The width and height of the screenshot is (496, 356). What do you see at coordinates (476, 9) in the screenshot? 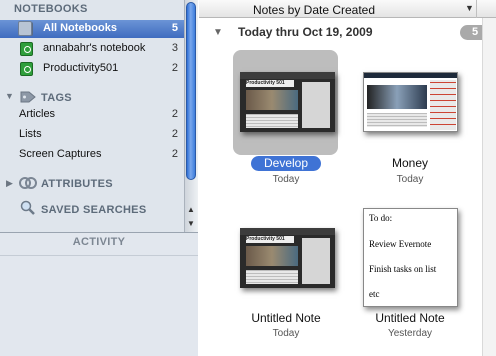
I see `header-divider` at bounding box center [476, 9].